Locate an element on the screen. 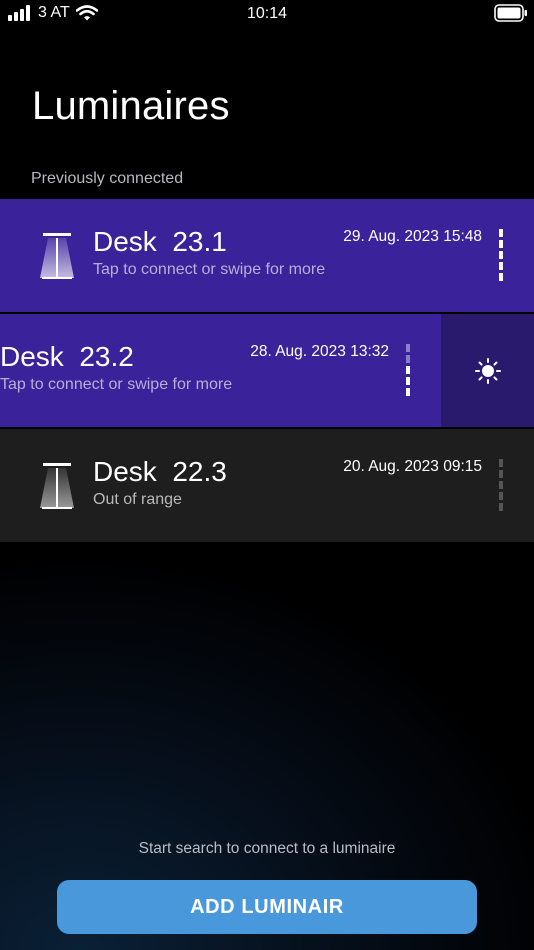 The height and width of the screenshot is (950, 534). last-connected-date: 20. Aug. 2023 09:15 is located at coordinates (412, 466).